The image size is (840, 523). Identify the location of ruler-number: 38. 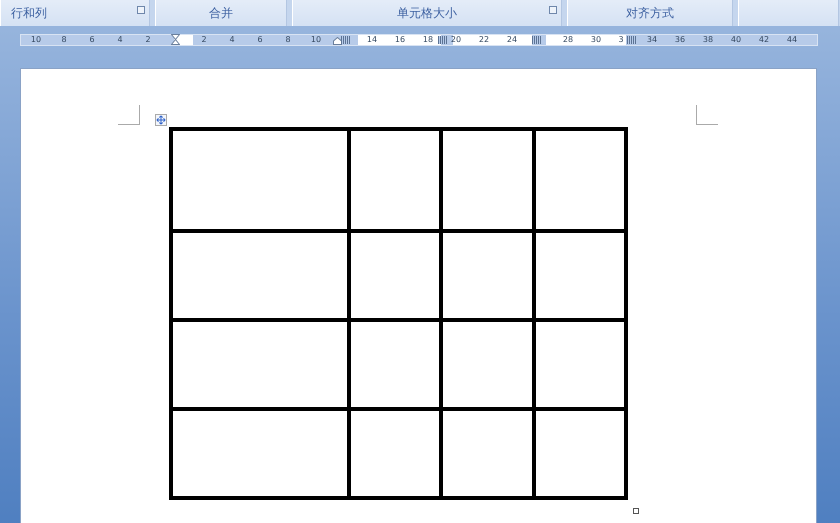
(708, 40).